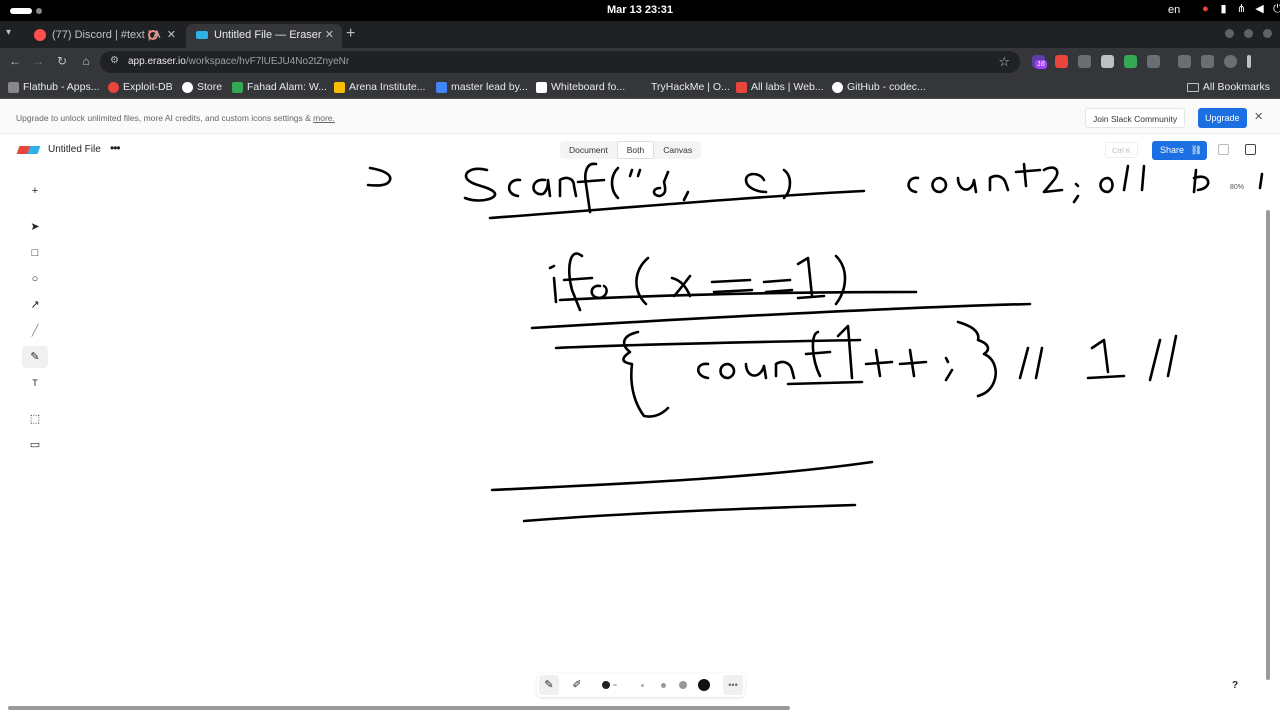 The height and width of the screenshot is (720, 1280). I want to click on more-options-icon: •••, so click(733, 685).